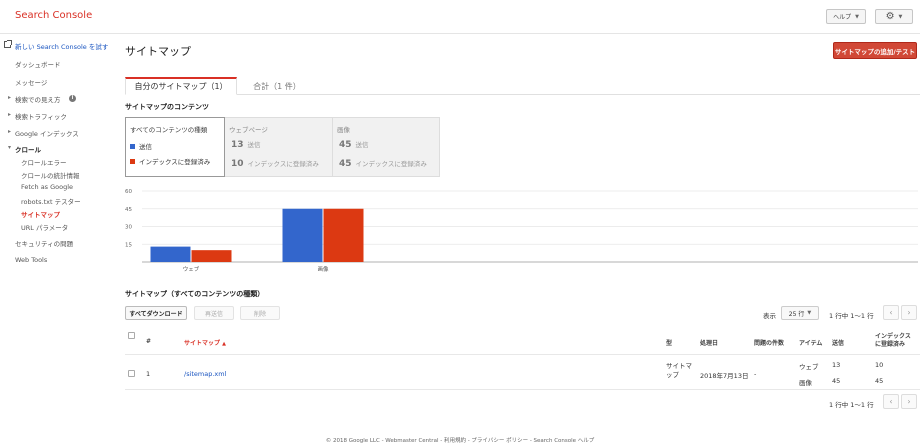  I want to click on content-tab-web-label: ウェブページ, so click(248, 130).